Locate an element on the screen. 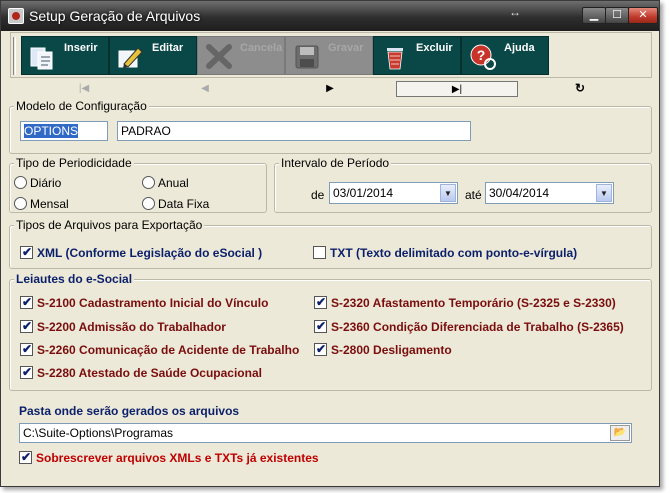 This screenshot has width=670, height=493. radio-mensal: Mensal is located at coordinates (41, 204).